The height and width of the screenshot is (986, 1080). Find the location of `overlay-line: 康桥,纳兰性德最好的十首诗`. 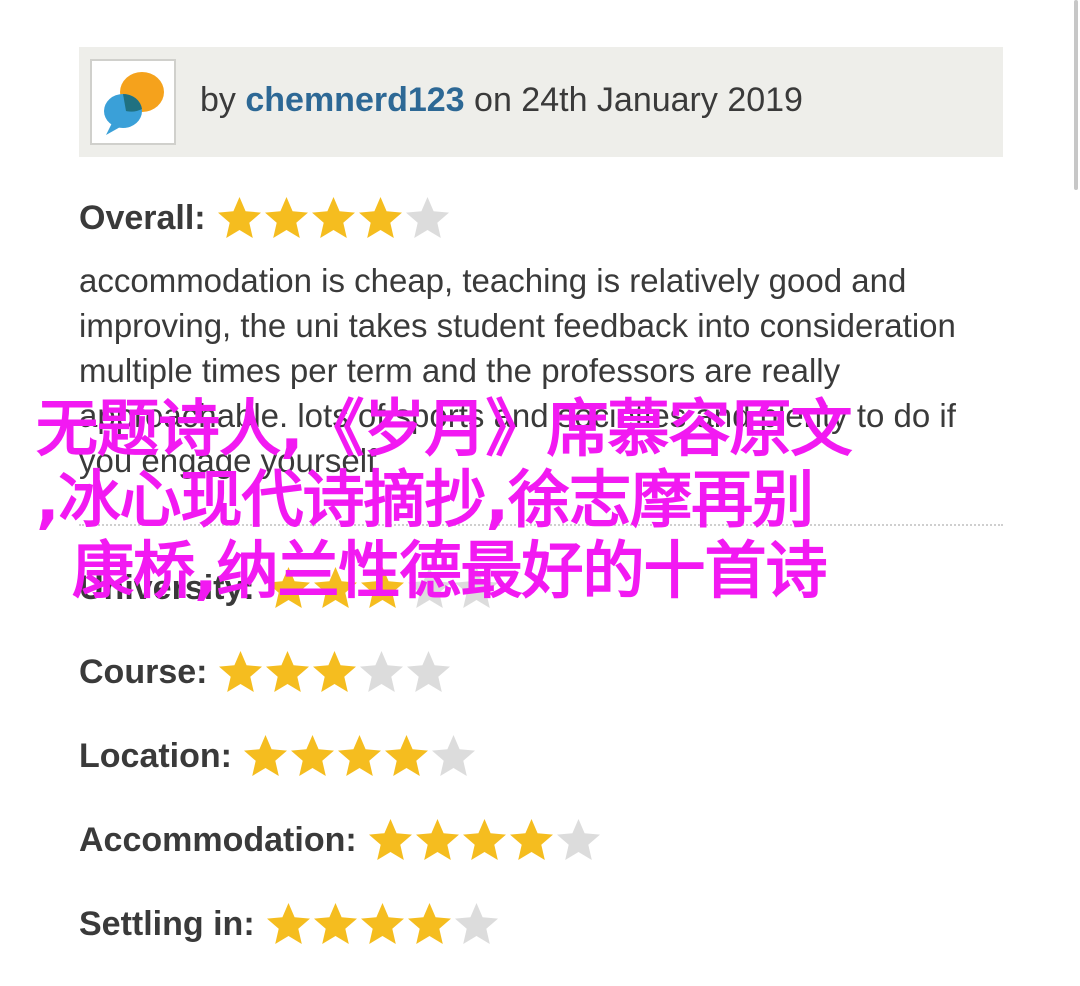

overlay-line: 康桥,纳兰性德最好的十首诗 is located at coordinates (450, 570).